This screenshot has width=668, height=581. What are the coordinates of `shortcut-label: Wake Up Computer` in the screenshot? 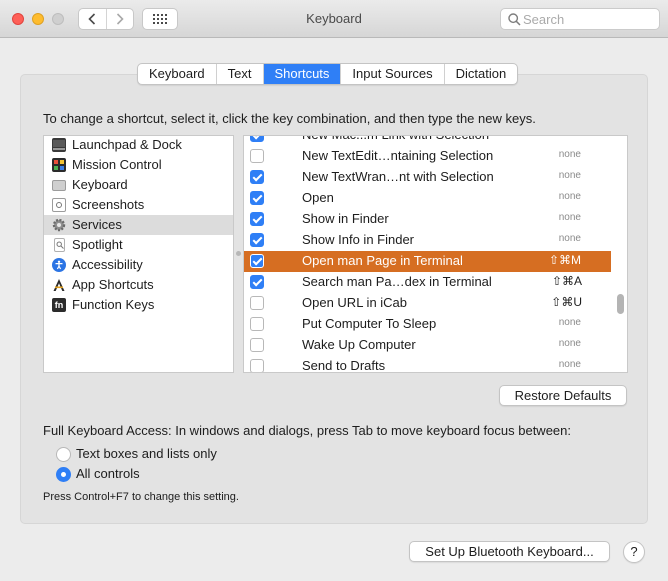 It's located at (359, 344).